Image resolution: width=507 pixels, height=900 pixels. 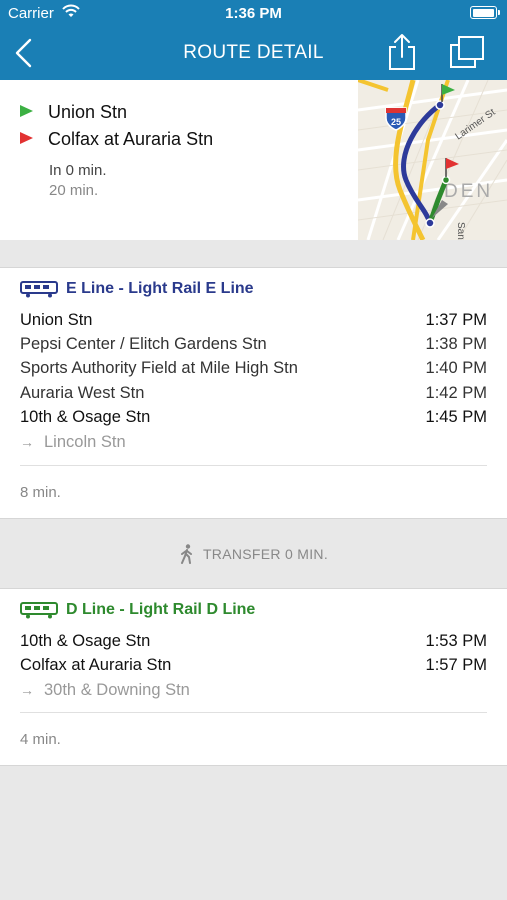 I want to click on headsign-row: → Lincoln Stn, so click(x=73, y=442).